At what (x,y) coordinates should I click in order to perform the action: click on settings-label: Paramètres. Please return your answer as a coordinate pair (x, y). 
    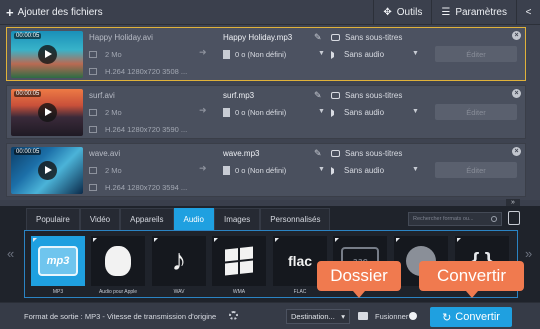
    Looking at the image, I should click on (481, 12).